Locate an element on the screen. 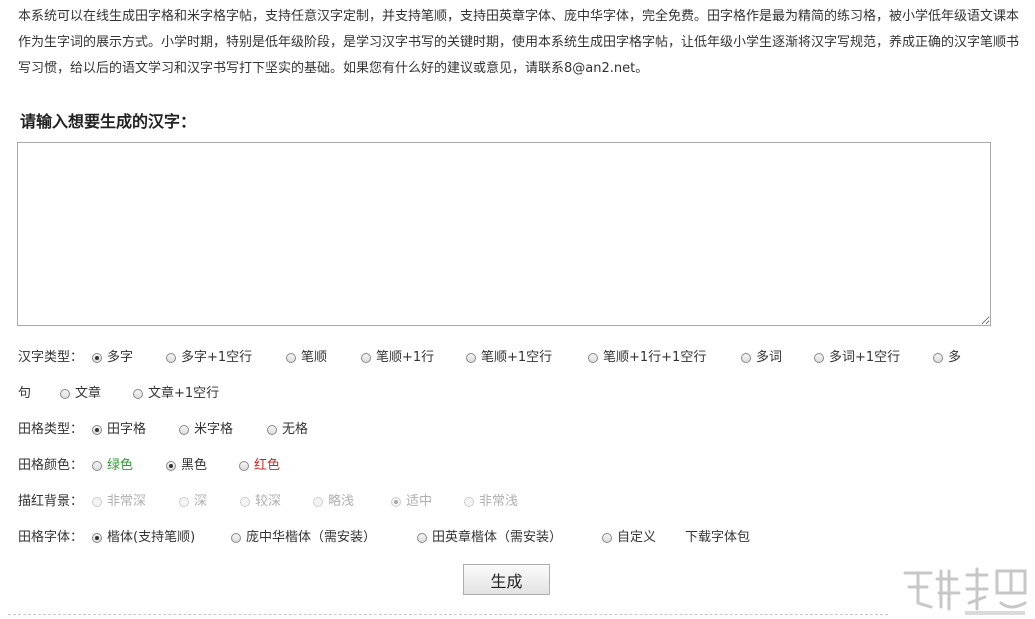 The image size is (1035, 619). option-label-wrap: 句 is located at coordinates (25, 393).